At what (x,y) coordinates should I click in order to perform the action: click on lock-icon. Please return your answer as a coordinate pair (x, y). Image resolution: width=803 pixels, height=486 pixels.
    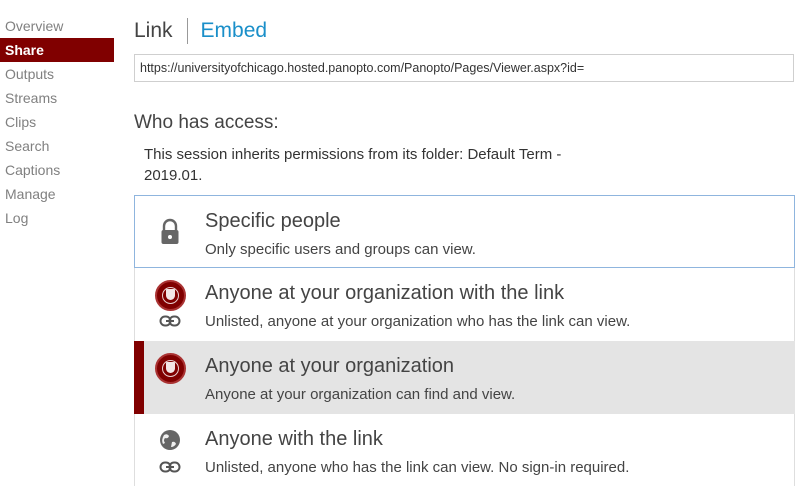
    Looking at the image, I should click on (170, 234).